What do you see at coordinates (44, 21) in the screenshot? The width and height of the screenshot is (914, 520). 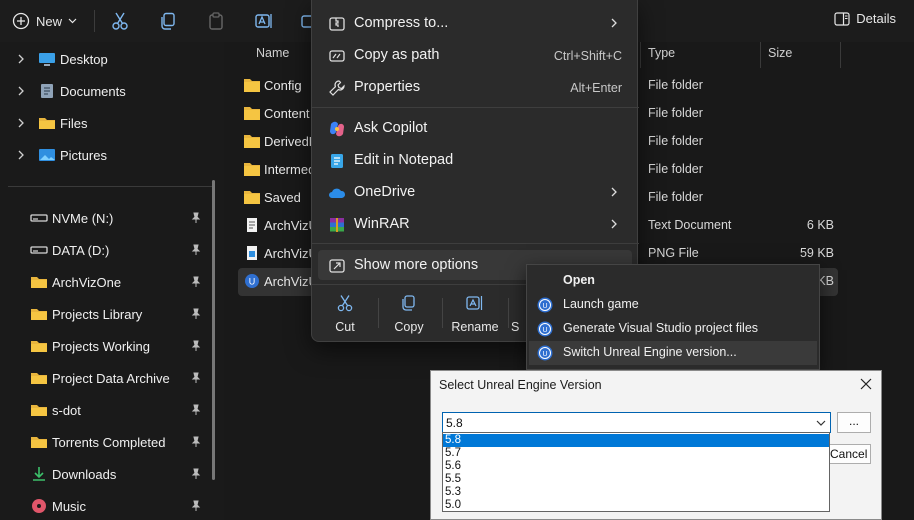 I see `new-button: New` at bounding box center [44, 21].